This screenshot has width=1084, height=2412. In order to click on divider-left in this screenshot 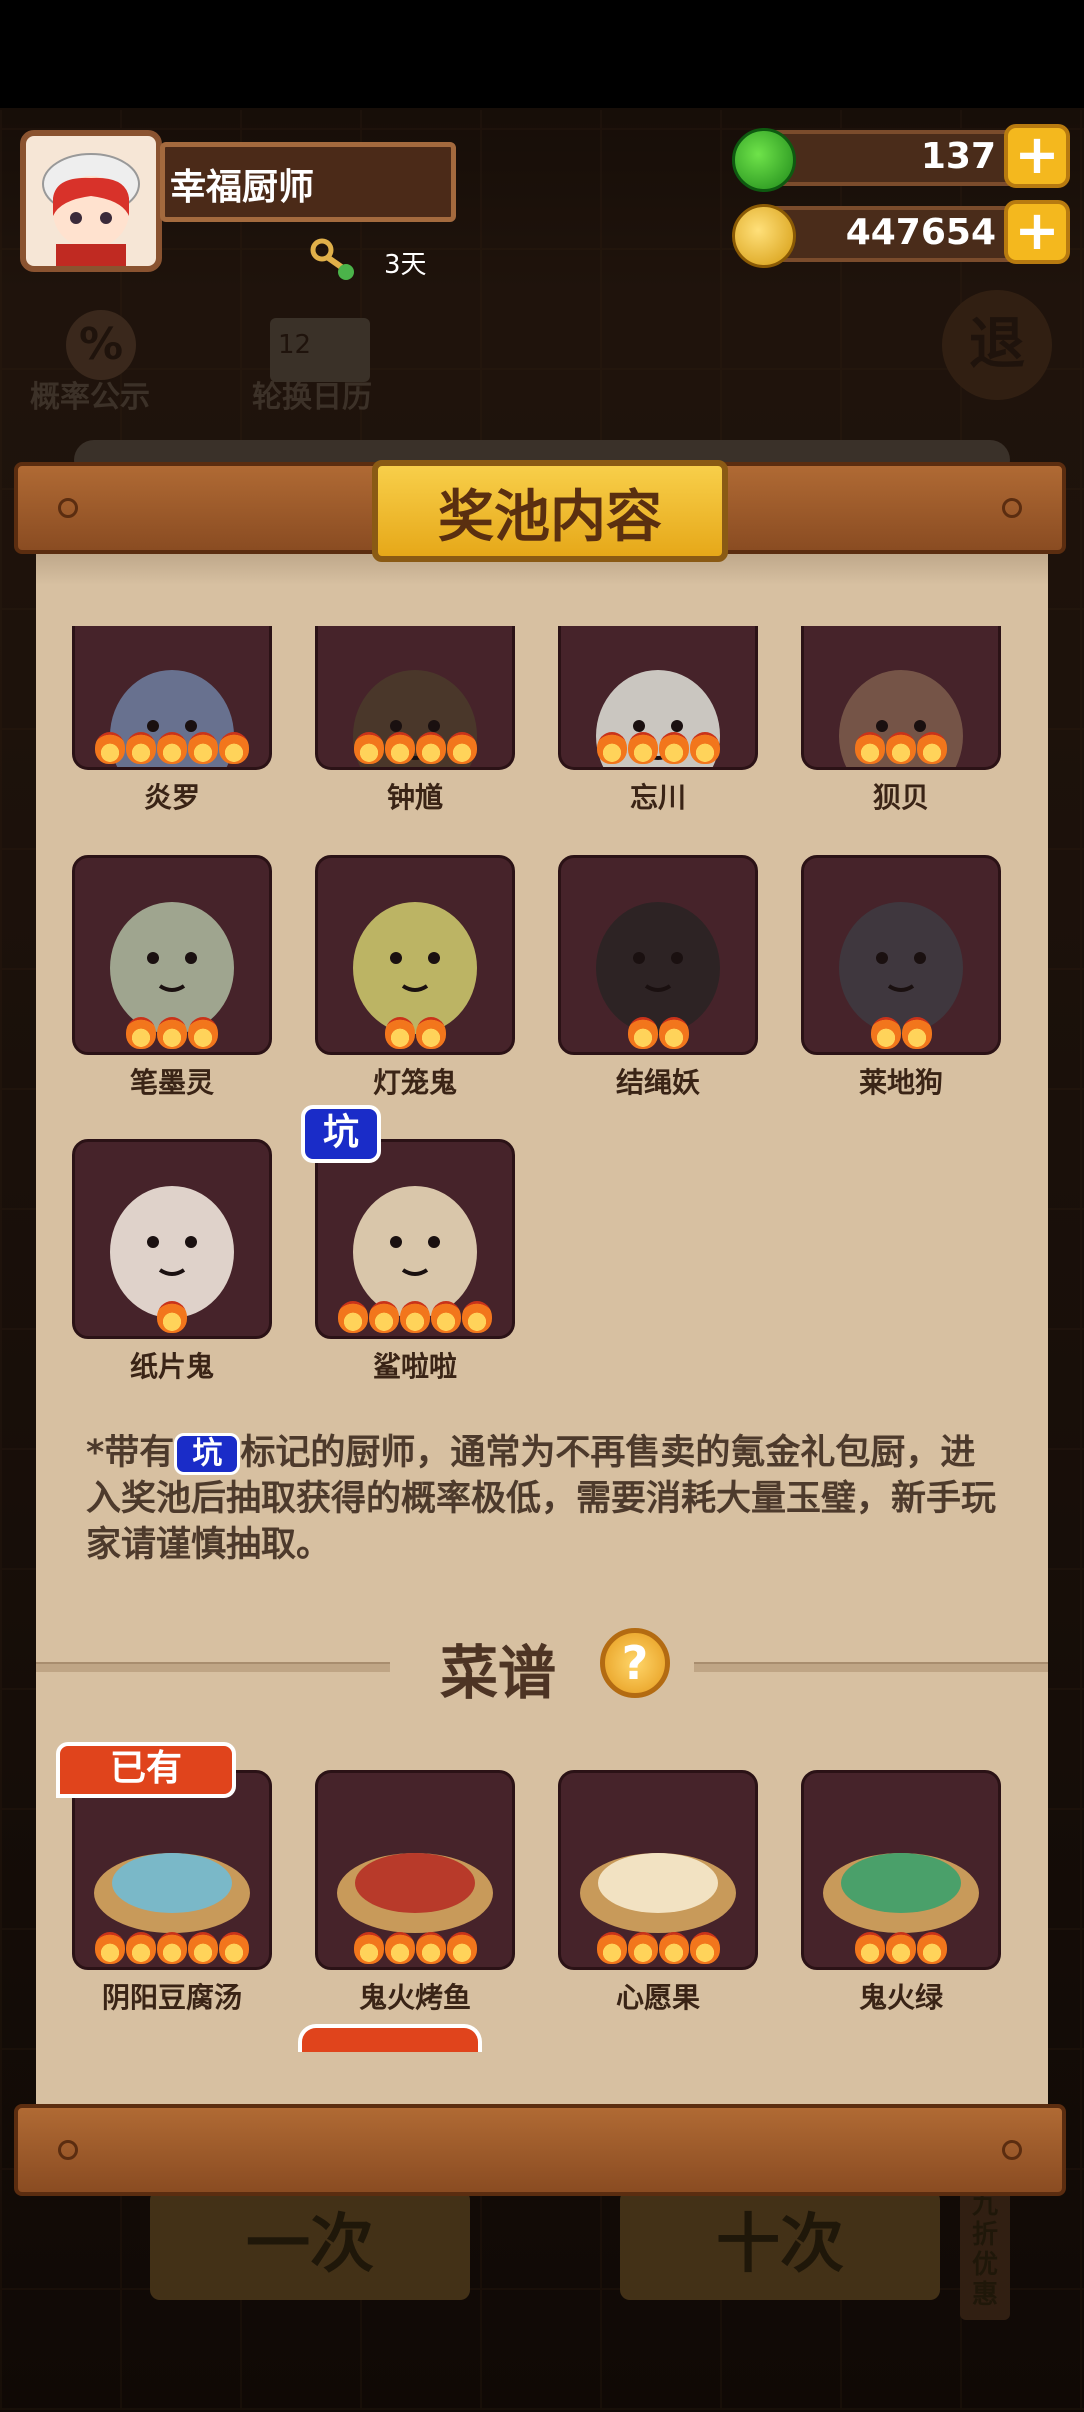, I will do `click(213, 1667)`.